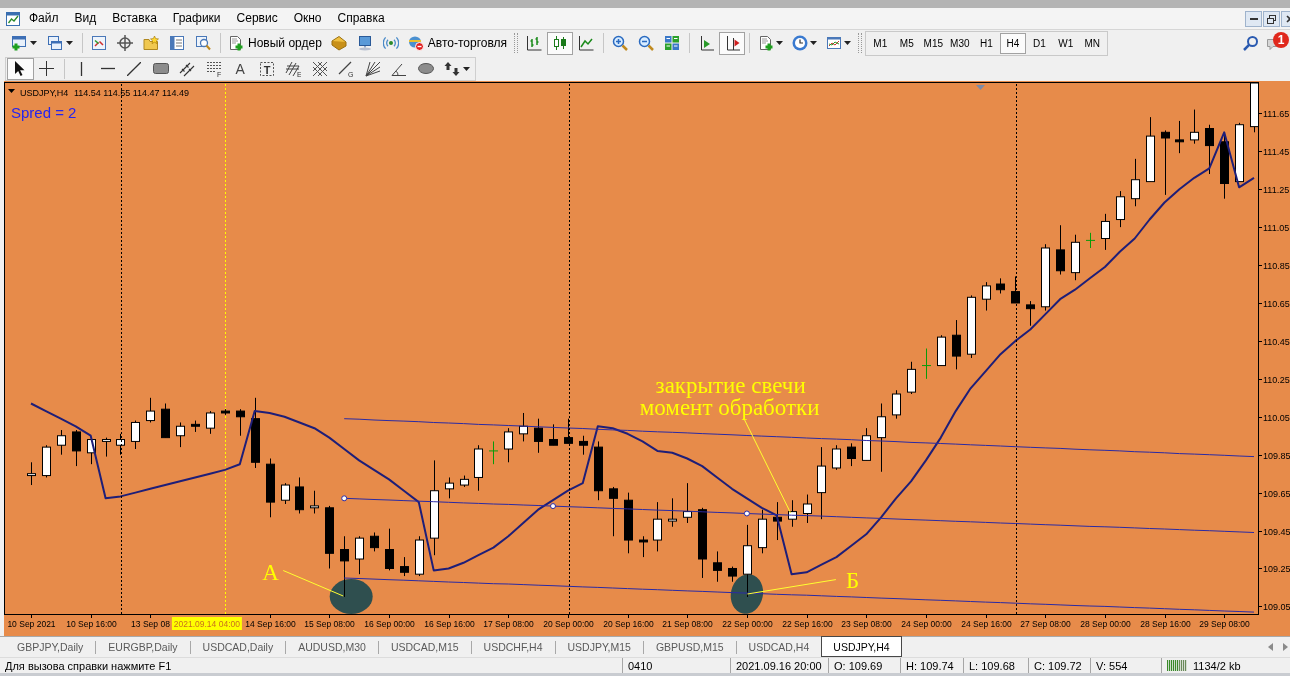 Image resolution: width=1290 pixels, height=676 pixels. I want to click on time-label: 20 Sep 16:00, so click(628, 624).